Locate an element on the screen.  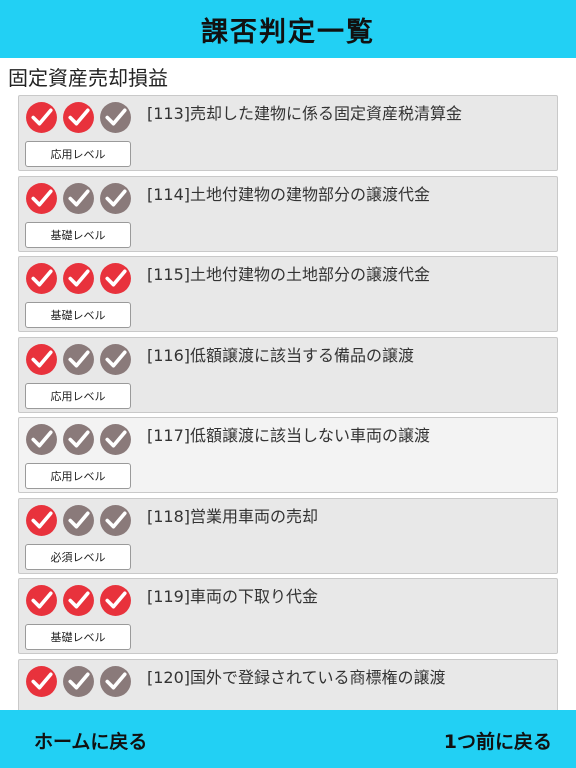
section-title: 固定資産売却損益 is located at coordinates (88, 78).